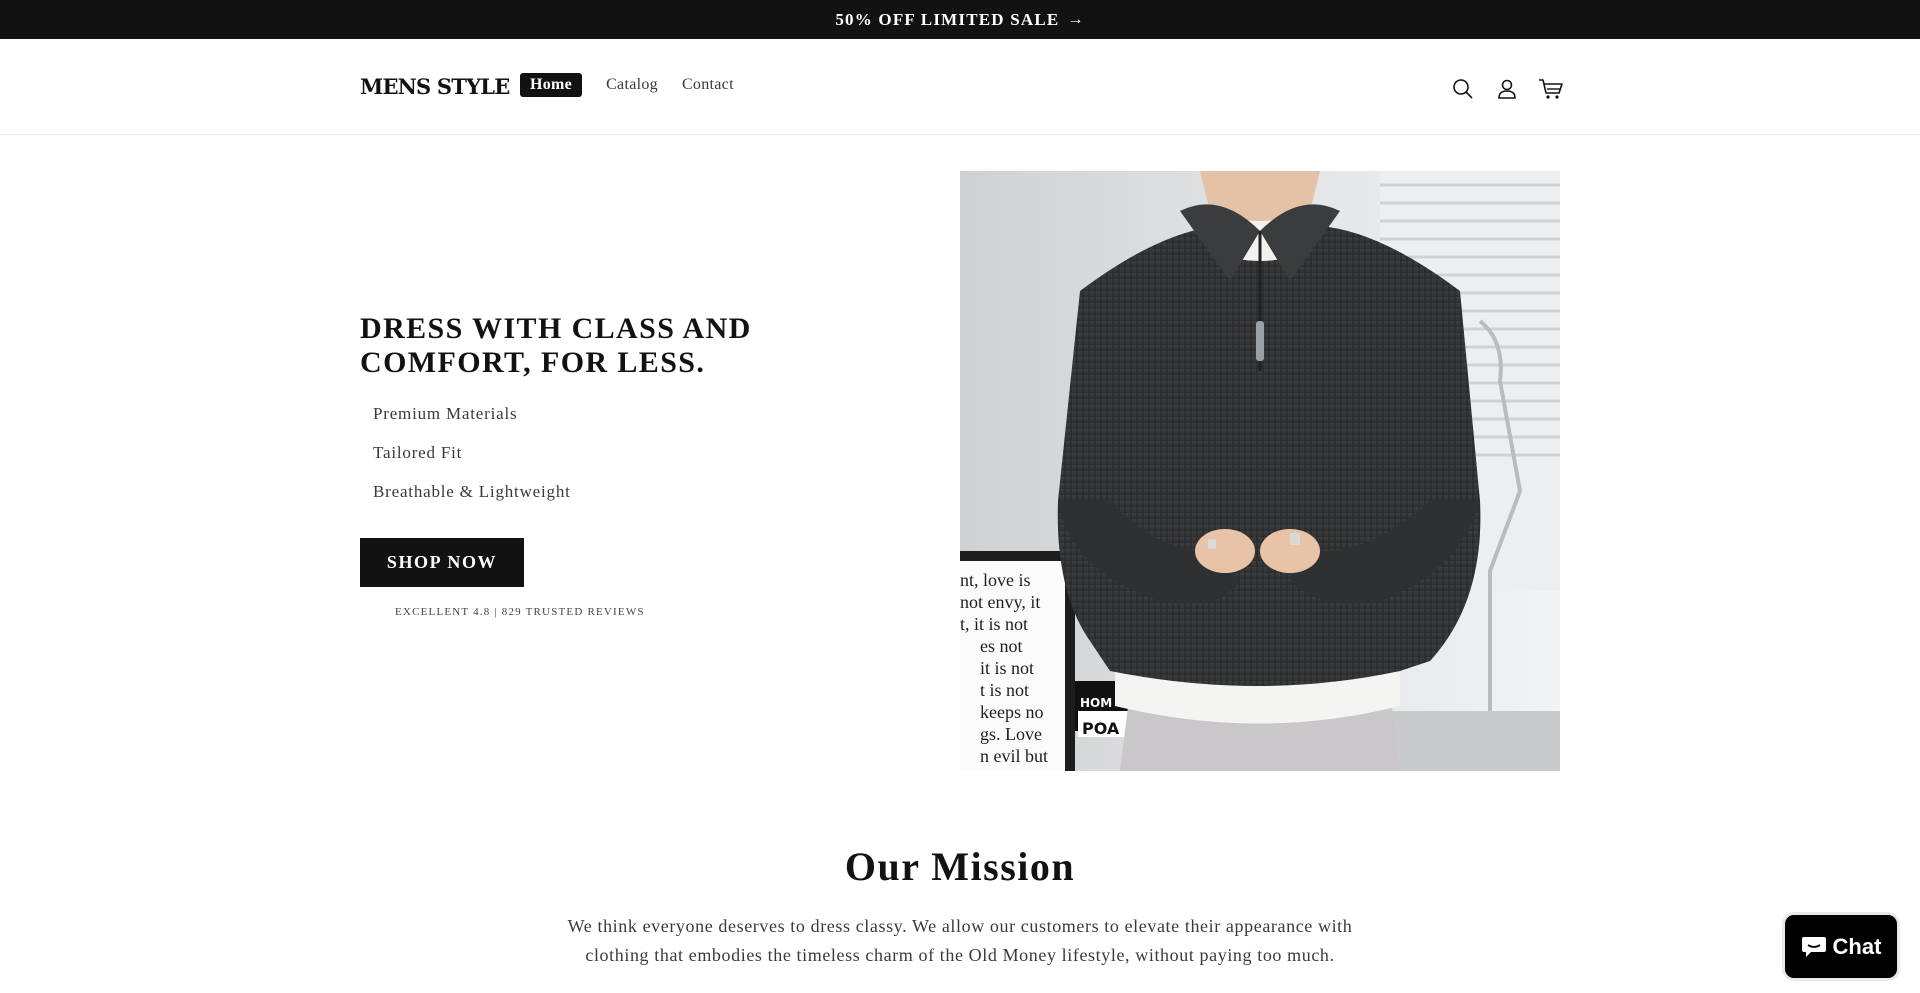 This screenshot has width=1920, height=993. What do you see at coordinates (960, 866) in the screenshot?
I see `mission-title: Our Mission` at bounding box center [960, 866].